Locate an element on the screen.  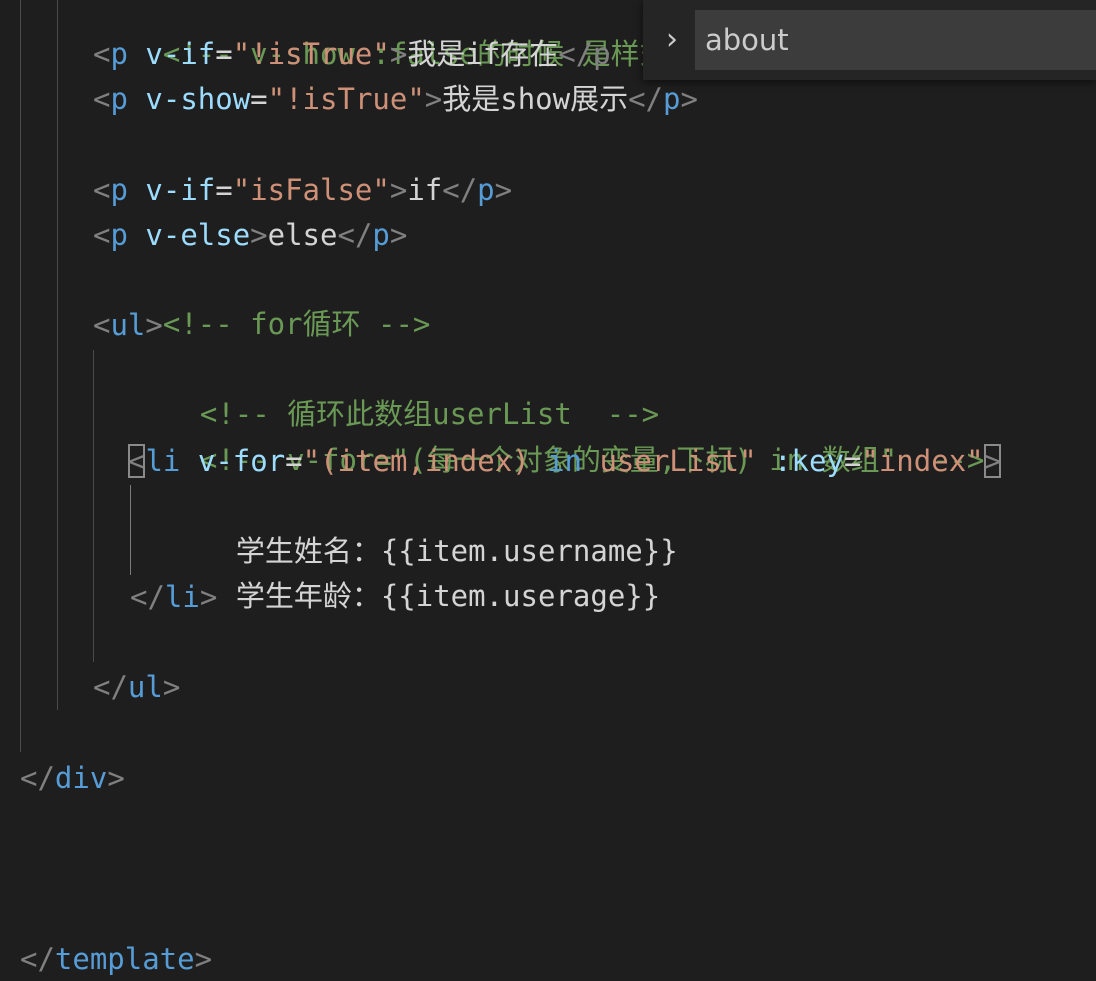
code-line: <ul> is located at coordinates (128, 325).